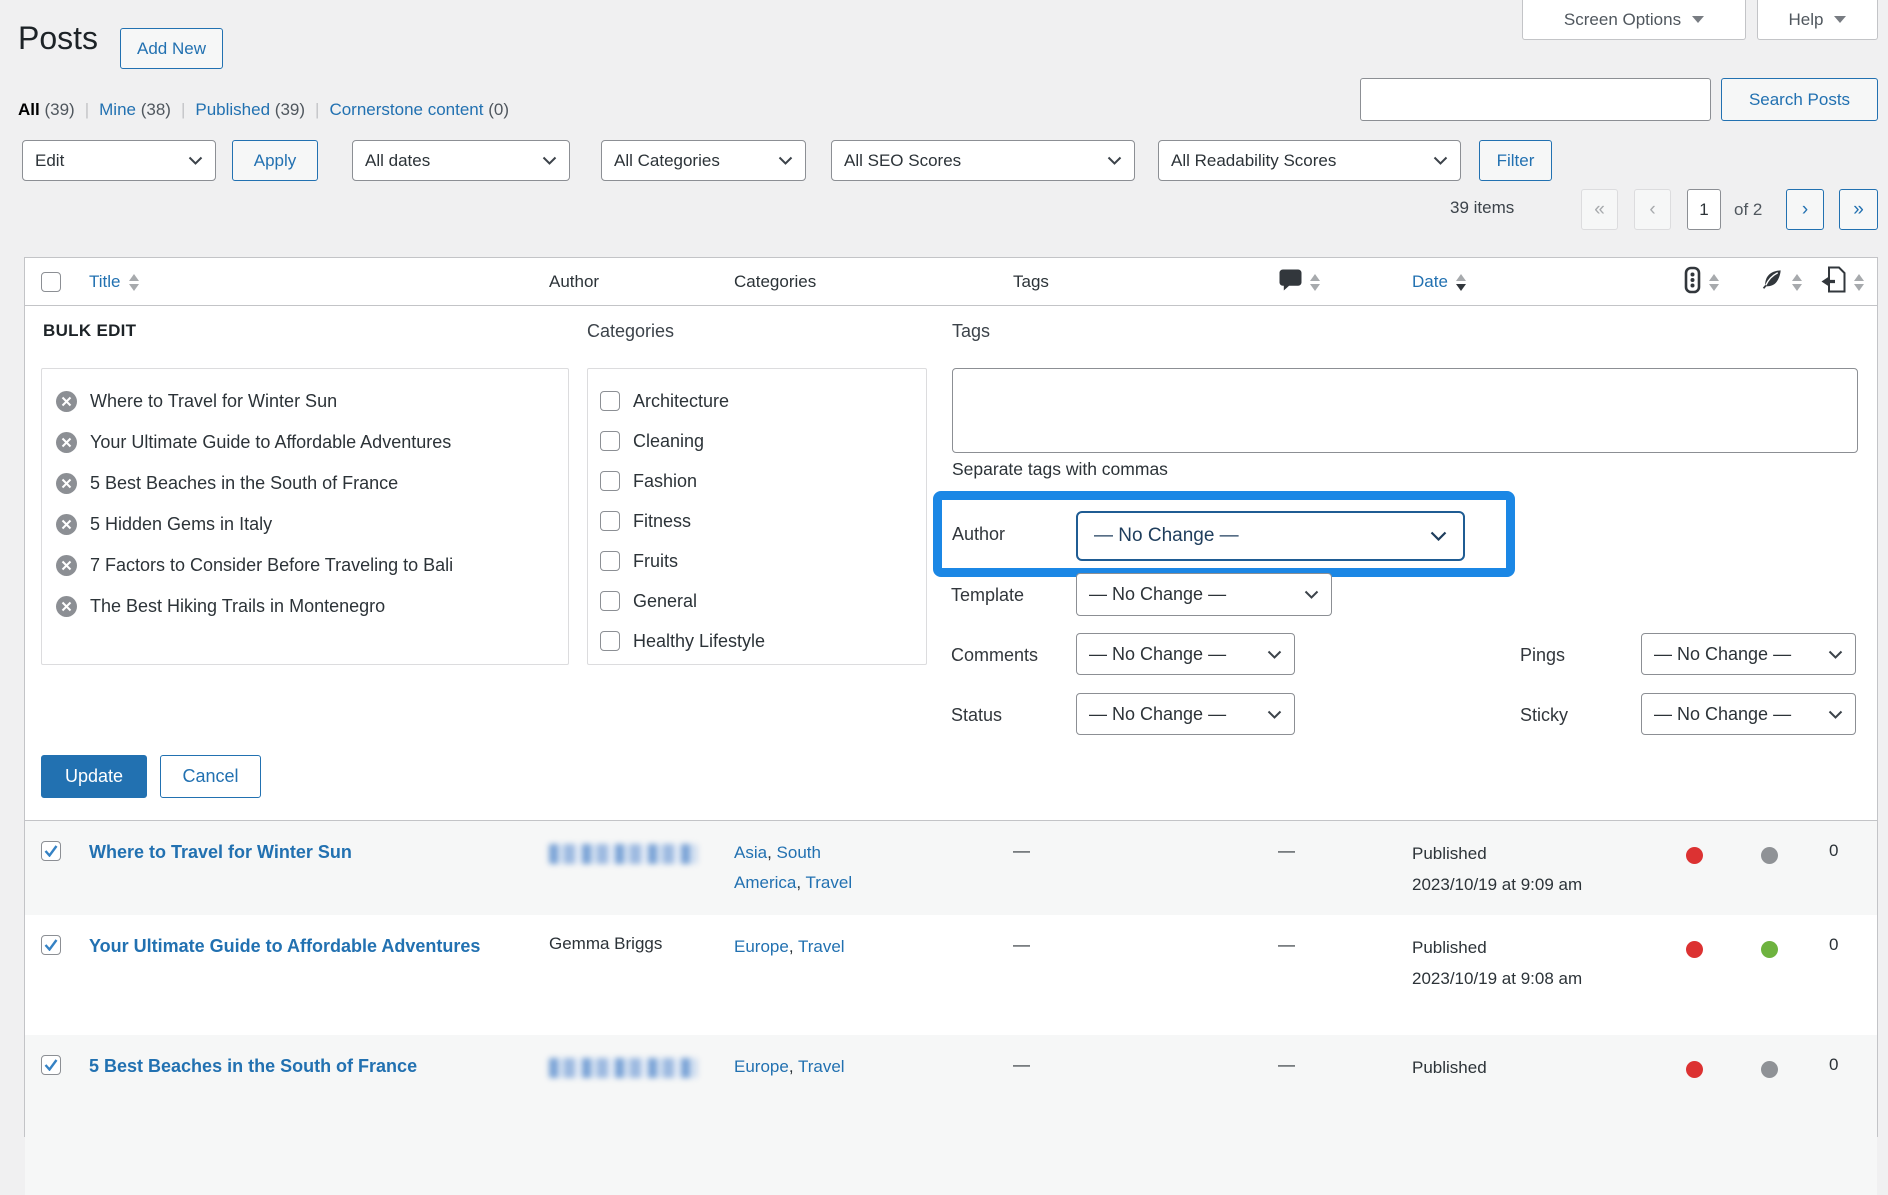 The width and height of the screenshot is (1888, 1195). Describe the element at coordinates (574, 281) in the screenshot. I see `column-header-author: Author` at that location.